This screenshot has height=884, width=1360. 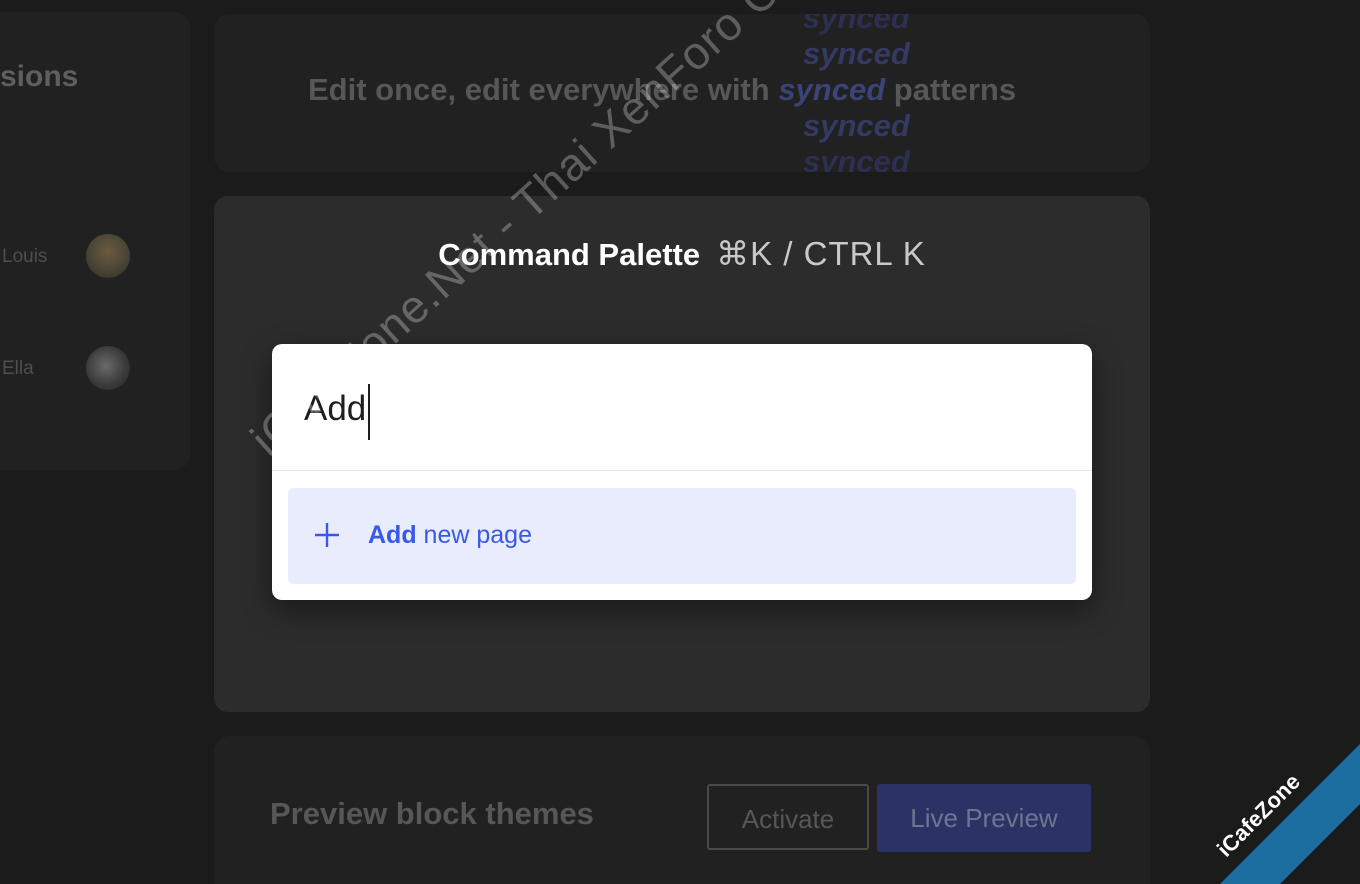 I want to click on user-name: Louis, so click(x=25, y=256).